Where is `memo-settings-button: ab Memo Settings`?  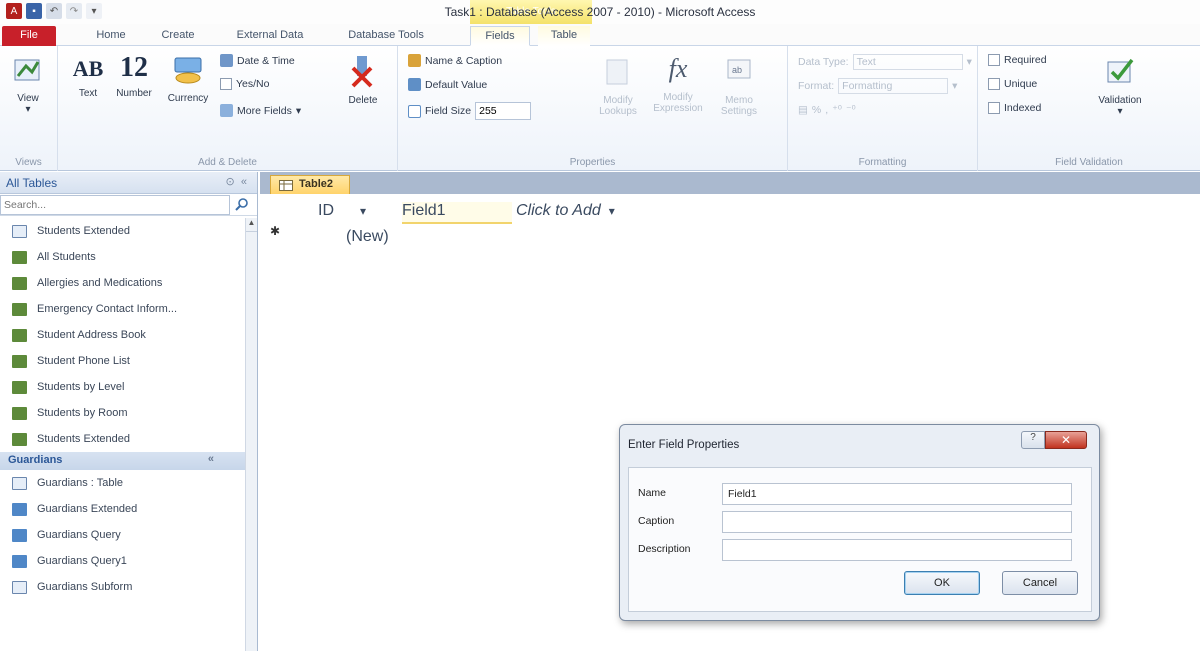
memo-settings-button: ab Memo Settings is located at coordinates (739, 85).